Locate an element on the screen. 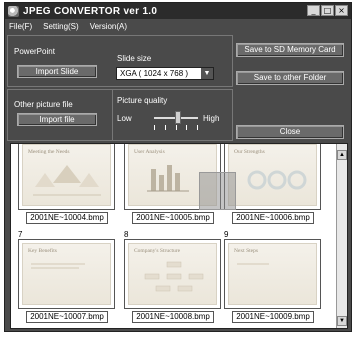 Image resolution: width=356 pixels, height=337 pixels. menu-version: Version(A) is located at coordinates (108, 26).